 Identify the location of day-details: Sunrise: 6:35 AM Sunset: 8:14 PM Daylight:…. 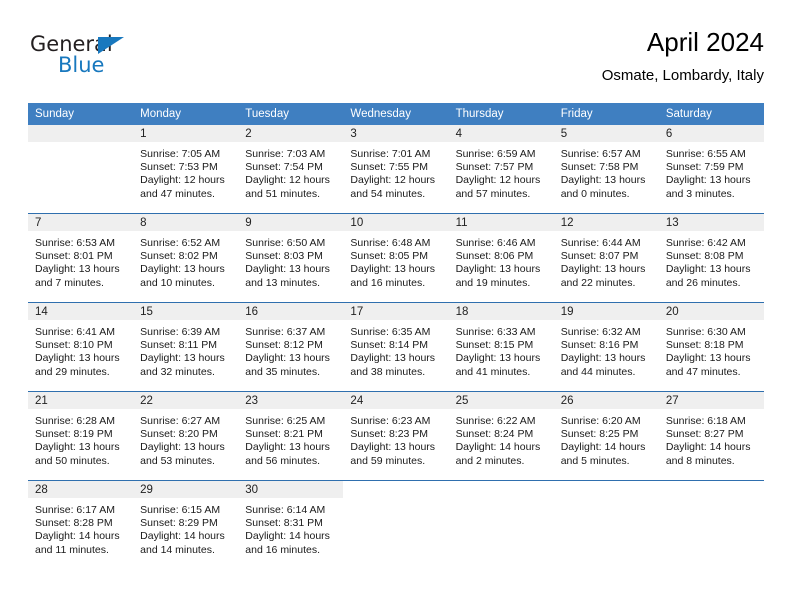
(396, 349).